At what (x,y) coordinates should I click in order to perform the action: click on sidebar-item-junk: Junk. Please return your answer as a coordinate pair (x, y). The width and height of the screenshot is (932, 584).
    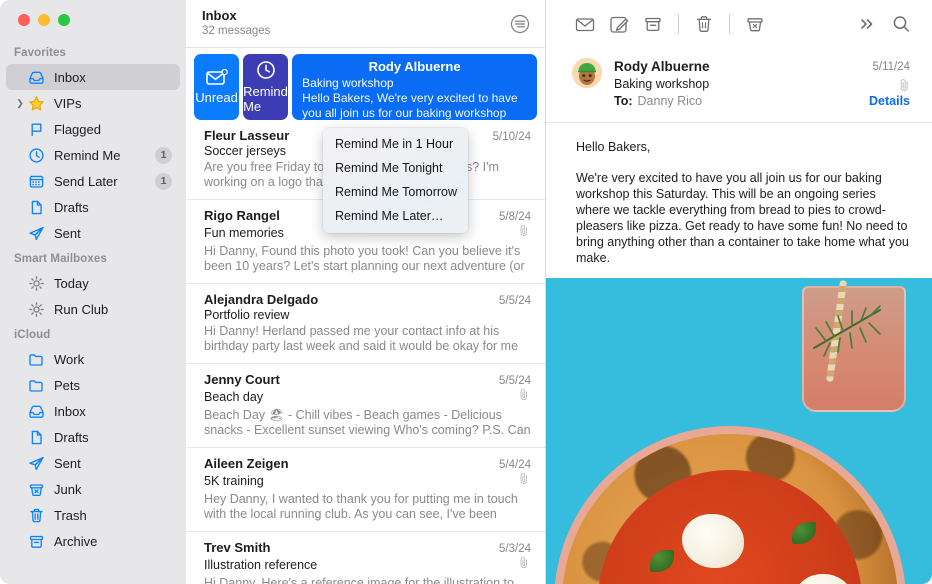
    Looking at the image, I should click on (93, 489).